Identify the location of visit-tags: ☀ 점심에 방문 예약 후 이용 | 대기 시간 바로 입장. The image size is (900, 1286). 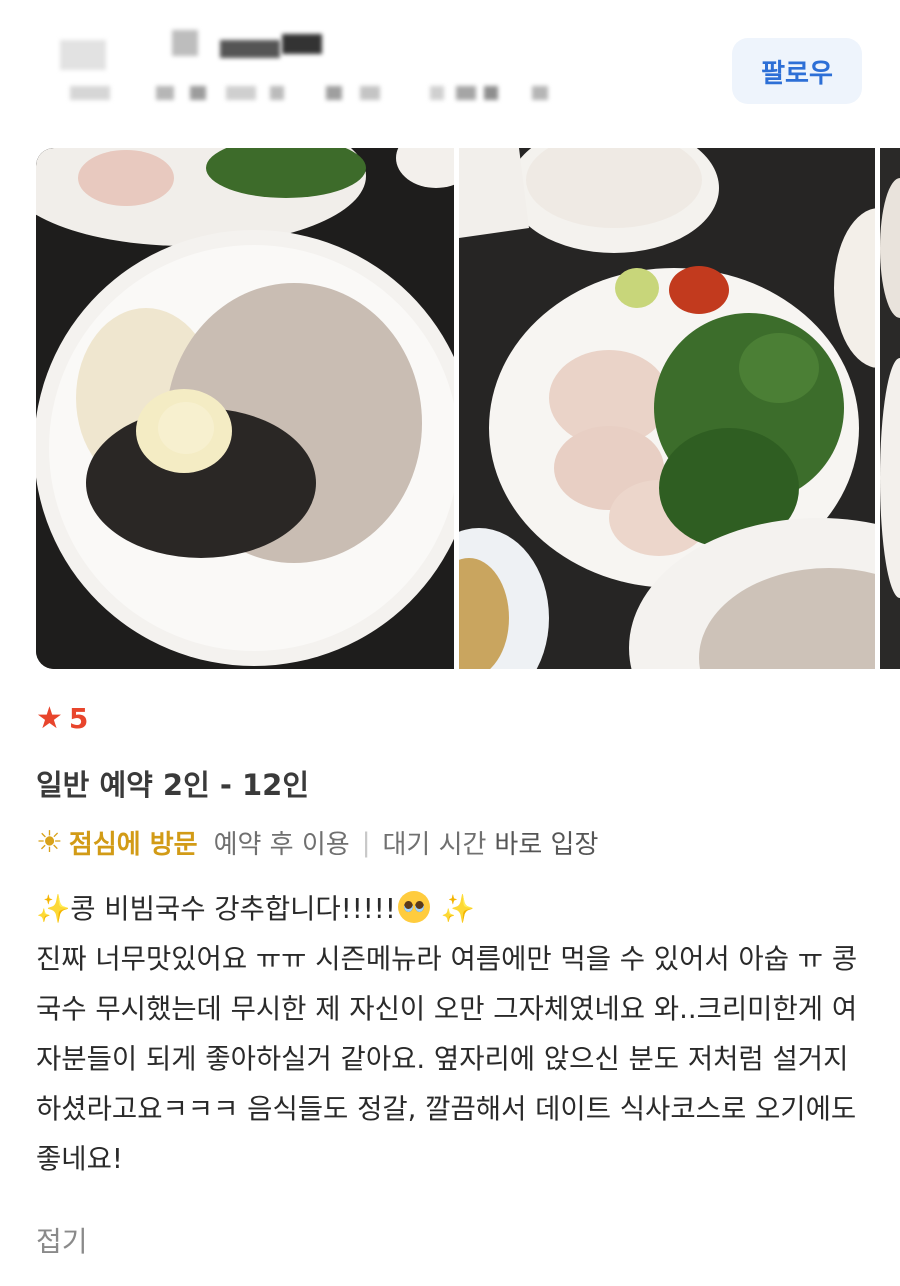
(317, 842).